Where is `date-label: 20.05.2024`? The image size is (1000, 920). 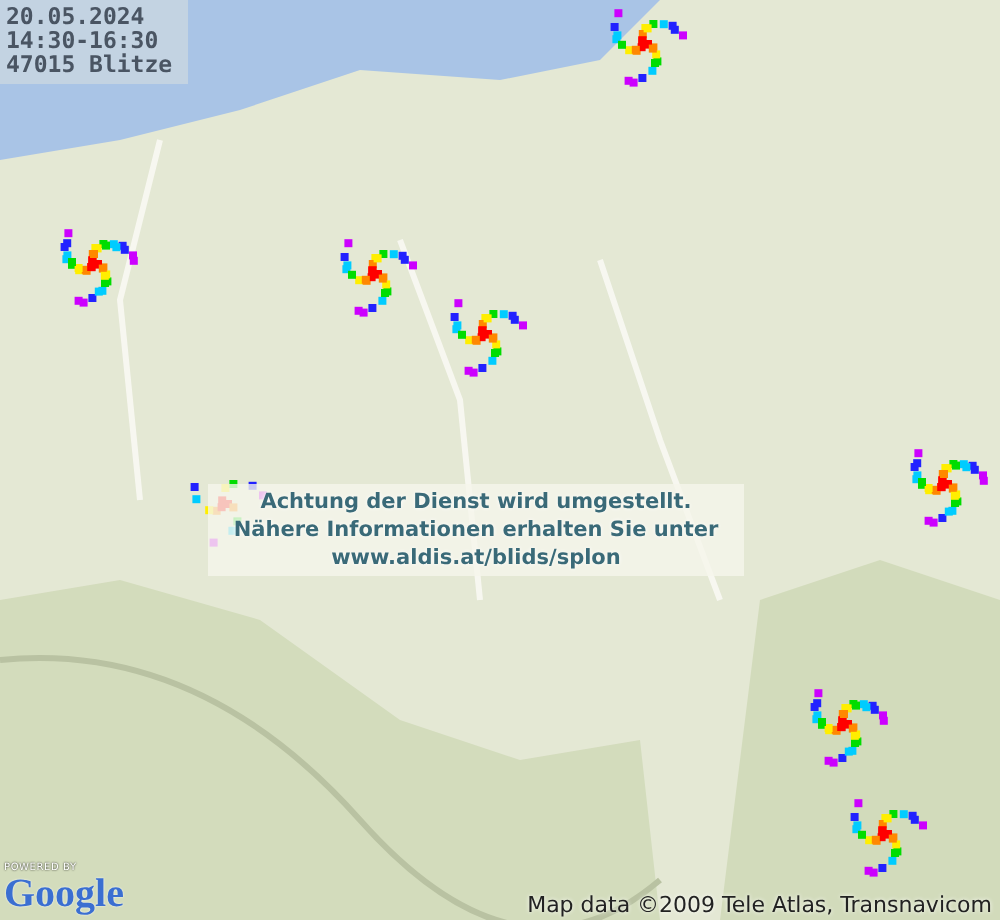
date-label: 20.05.2024 is located at coordinates (76, 16).